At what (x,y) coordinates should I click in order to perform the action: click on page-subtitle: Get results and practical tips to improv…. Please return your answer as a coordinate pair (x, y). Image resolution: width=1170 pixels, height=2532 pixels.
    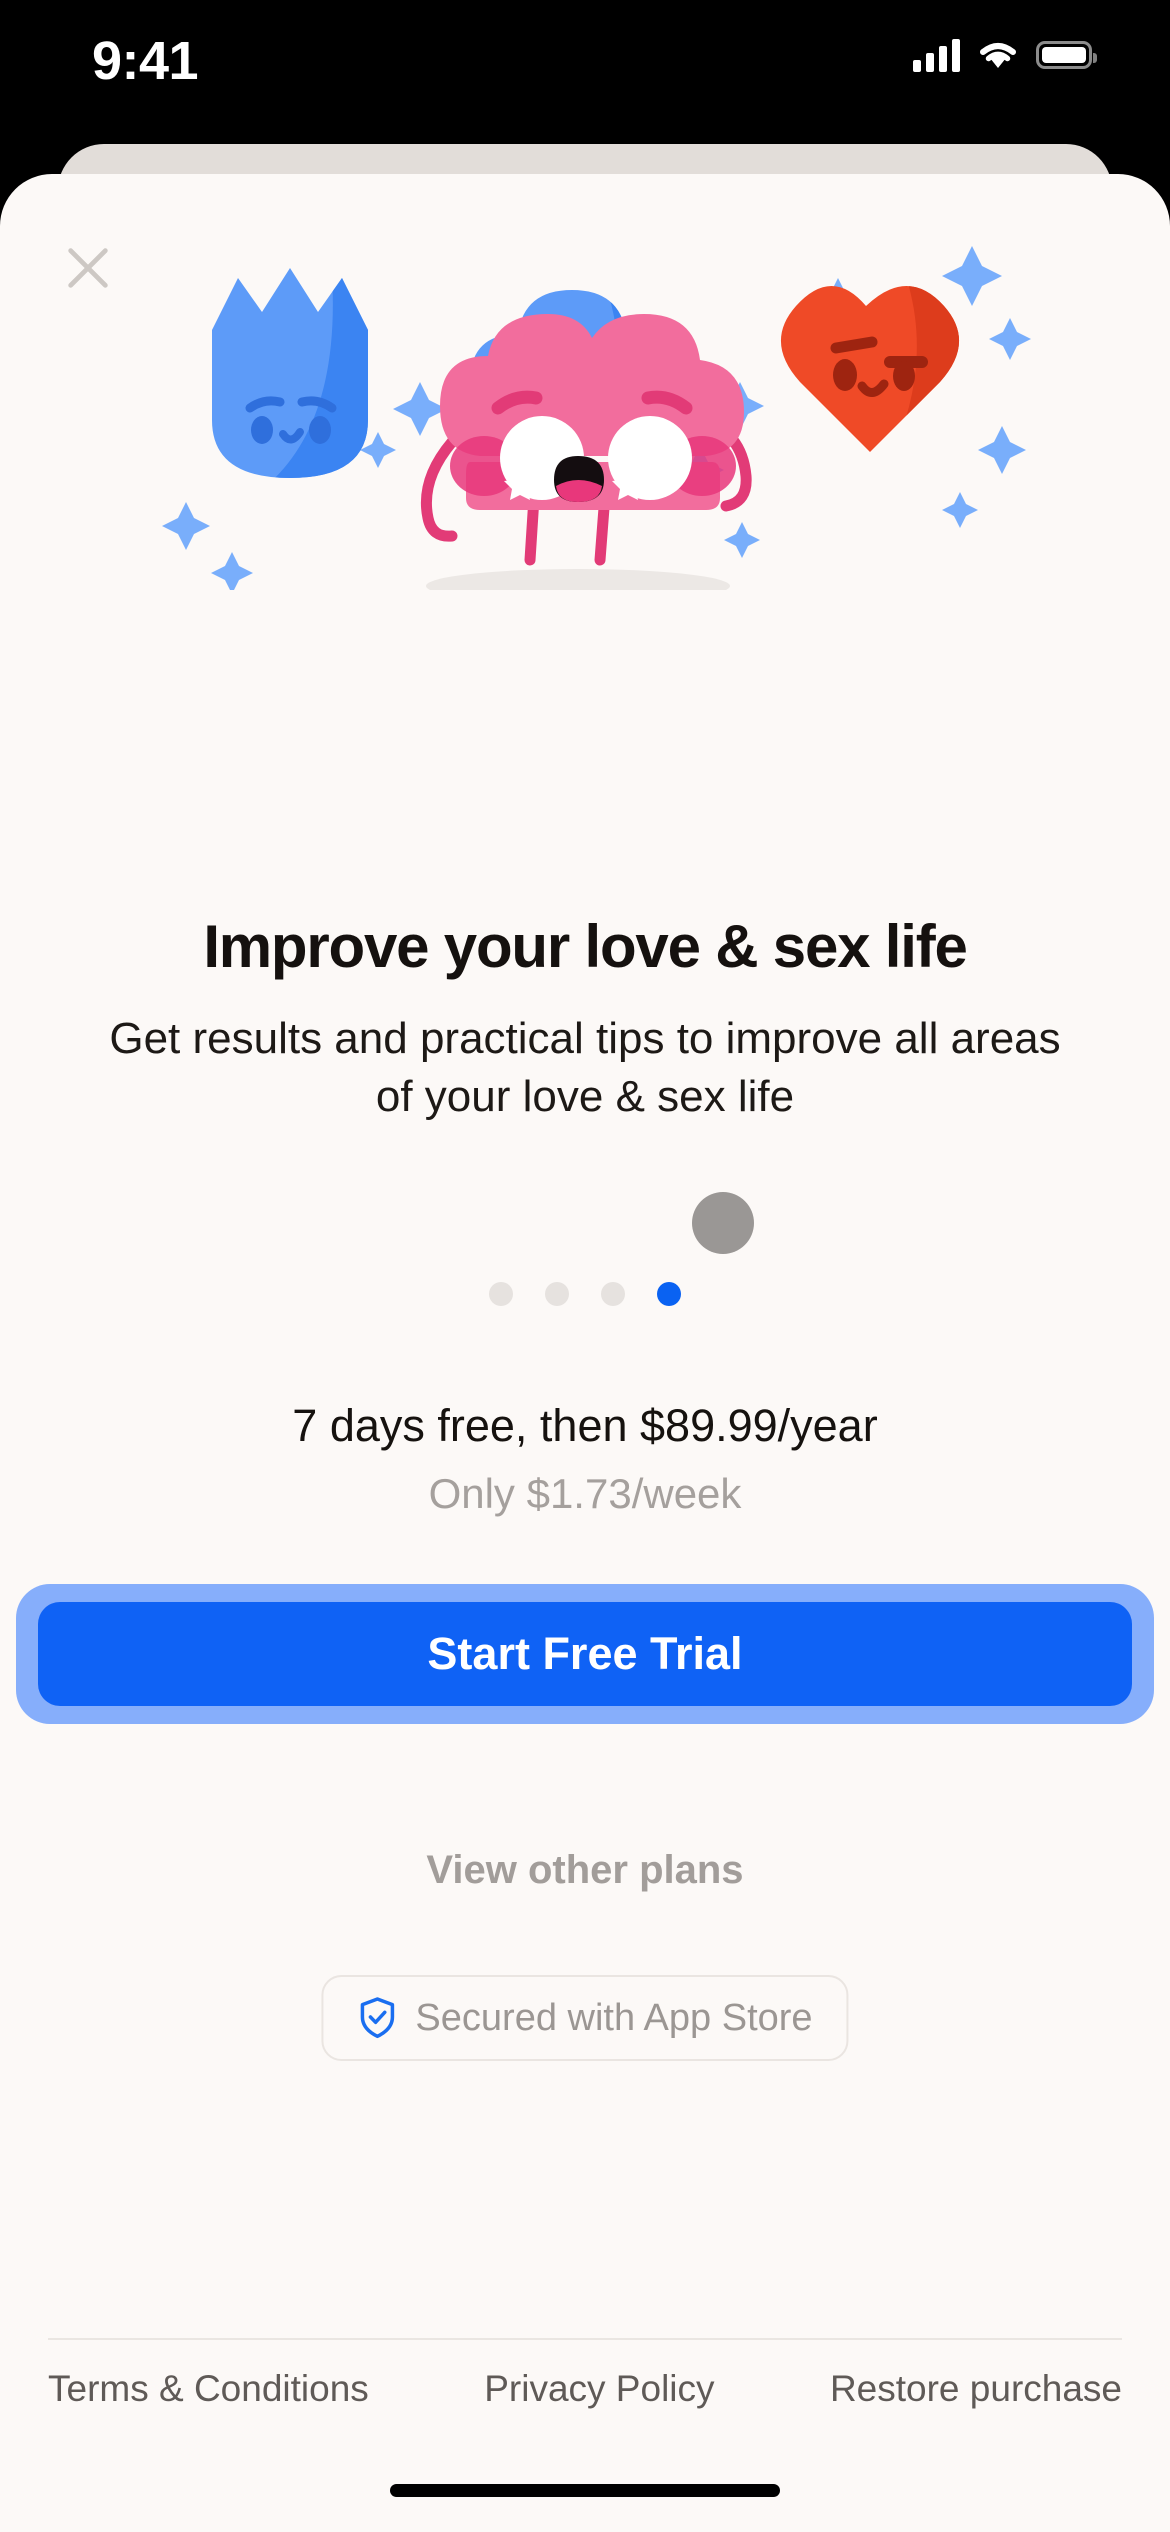
    Looking at the image, I should click on (585, 1068).